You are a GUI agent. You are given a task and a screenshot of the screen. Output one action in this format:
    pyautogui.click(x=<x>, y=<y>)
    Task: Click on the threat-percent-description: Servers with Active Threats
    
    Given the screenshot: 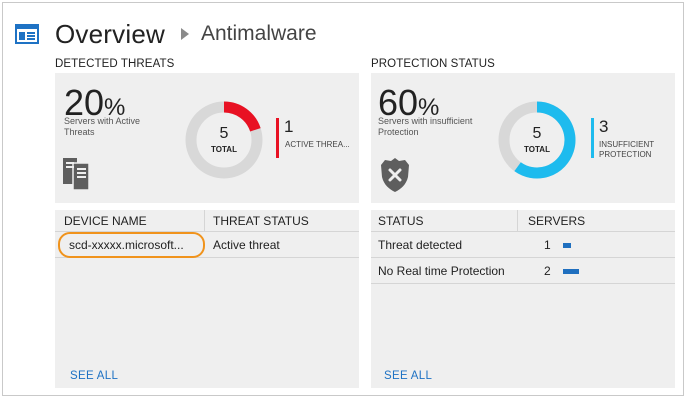 What is the action you would take?
    pyautogui.click(x=102, y=126)
    